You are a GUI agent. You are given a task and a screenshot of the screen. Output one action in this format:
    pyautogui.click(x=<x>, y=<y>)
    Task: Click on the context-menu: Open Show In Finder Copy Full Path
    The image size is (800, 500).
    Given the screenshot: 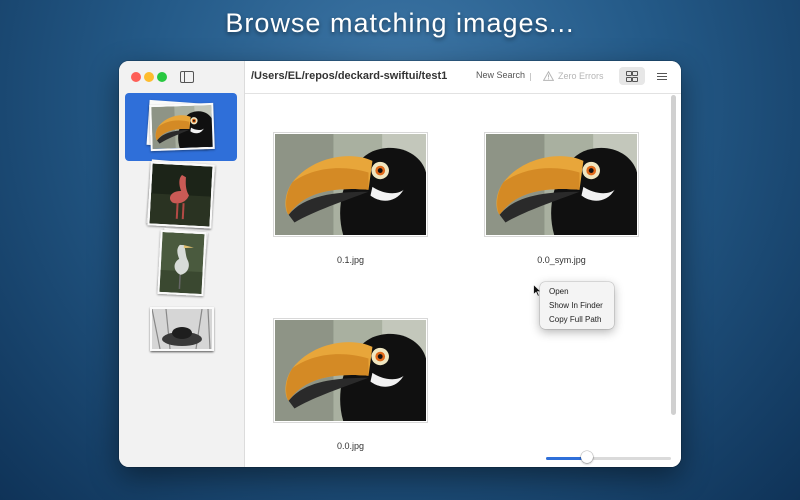 What is the action you would take?
    pyautogui.click(x=577, y=305)
    